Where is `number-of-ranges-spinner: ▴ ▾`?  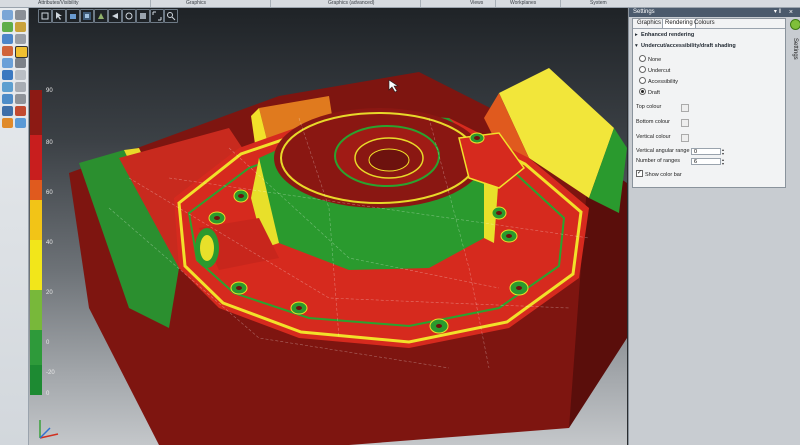
number-of-ranges-spinner: ▴ ▾ is located at coordinates (723, 162).